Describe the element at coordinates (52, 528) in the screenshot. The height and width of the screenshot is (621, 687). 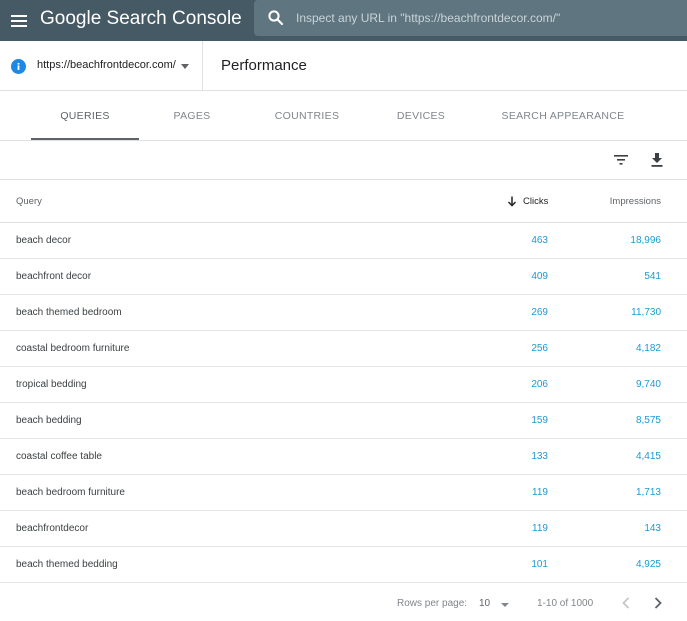
I see `query-cell: beachfrontdecor` at that location.